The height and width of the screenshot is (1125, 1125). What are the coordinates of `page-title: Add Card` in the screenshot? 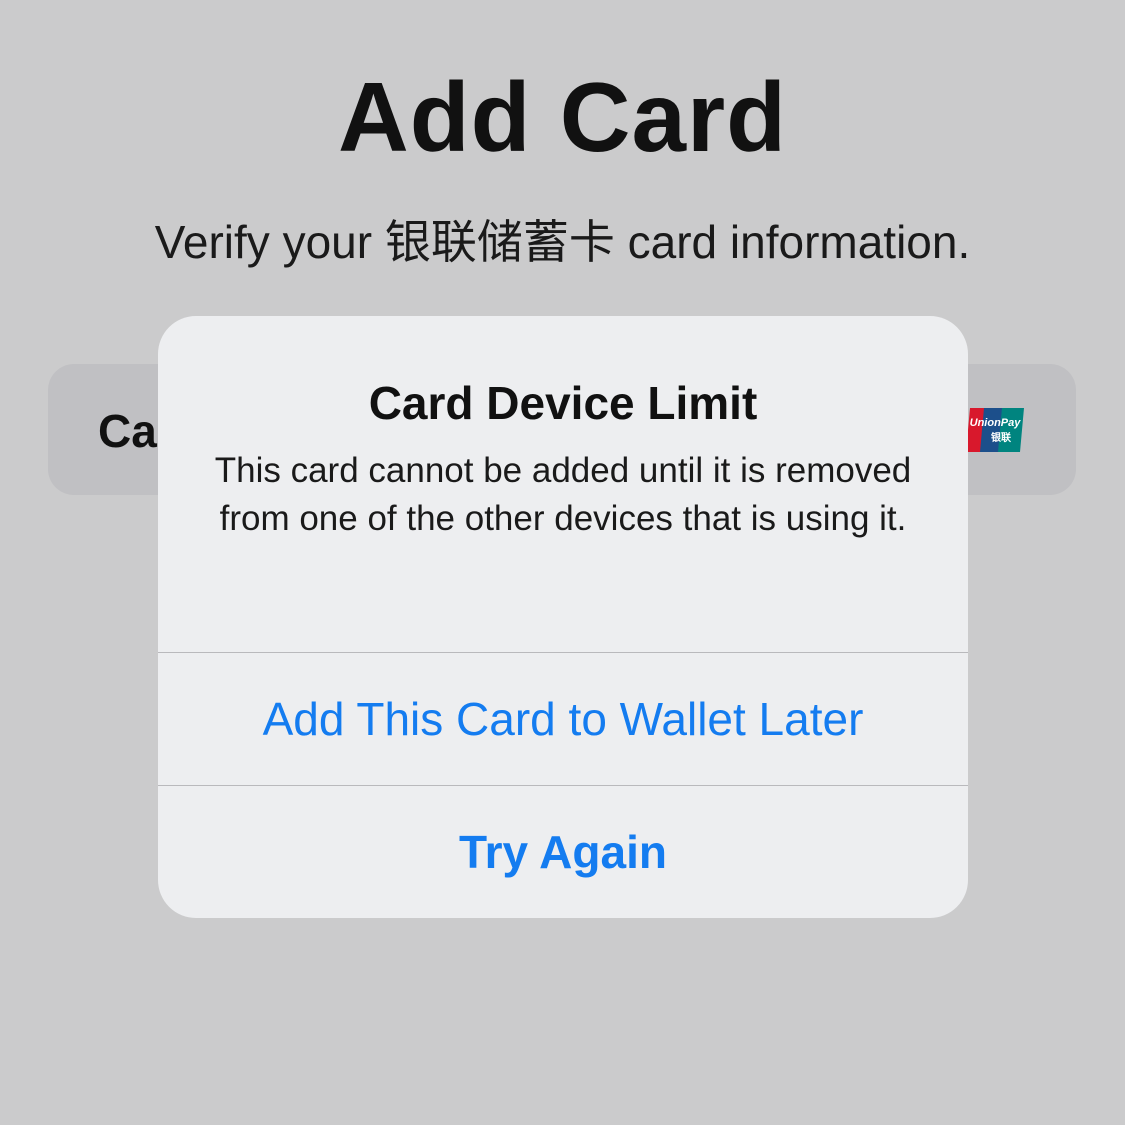 It's located at (562, 117).